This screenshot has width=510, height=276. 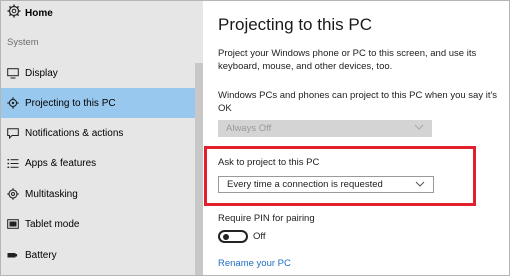 What do you see at coordinates (249, 128) in the screenshot?
I see `availability-dropdown-value: Always Off` at bounding box center [249, 128].